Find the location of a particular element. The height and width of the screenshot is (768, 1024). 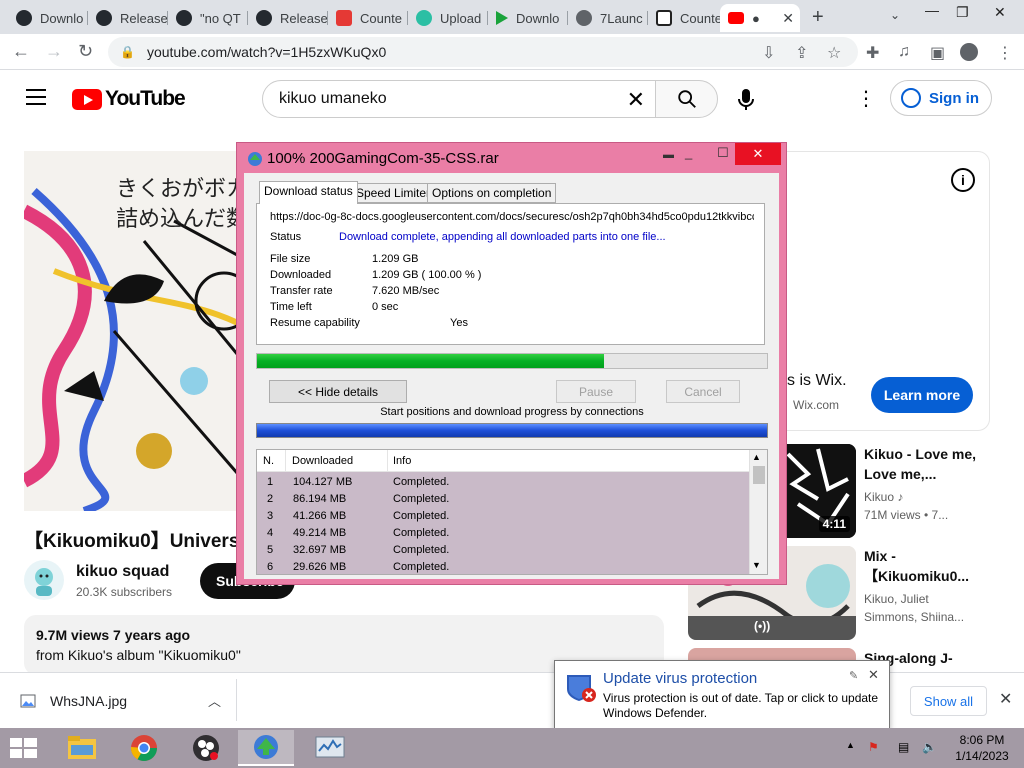

youtube-logo: YouTube is located at coordinates (129, 99).